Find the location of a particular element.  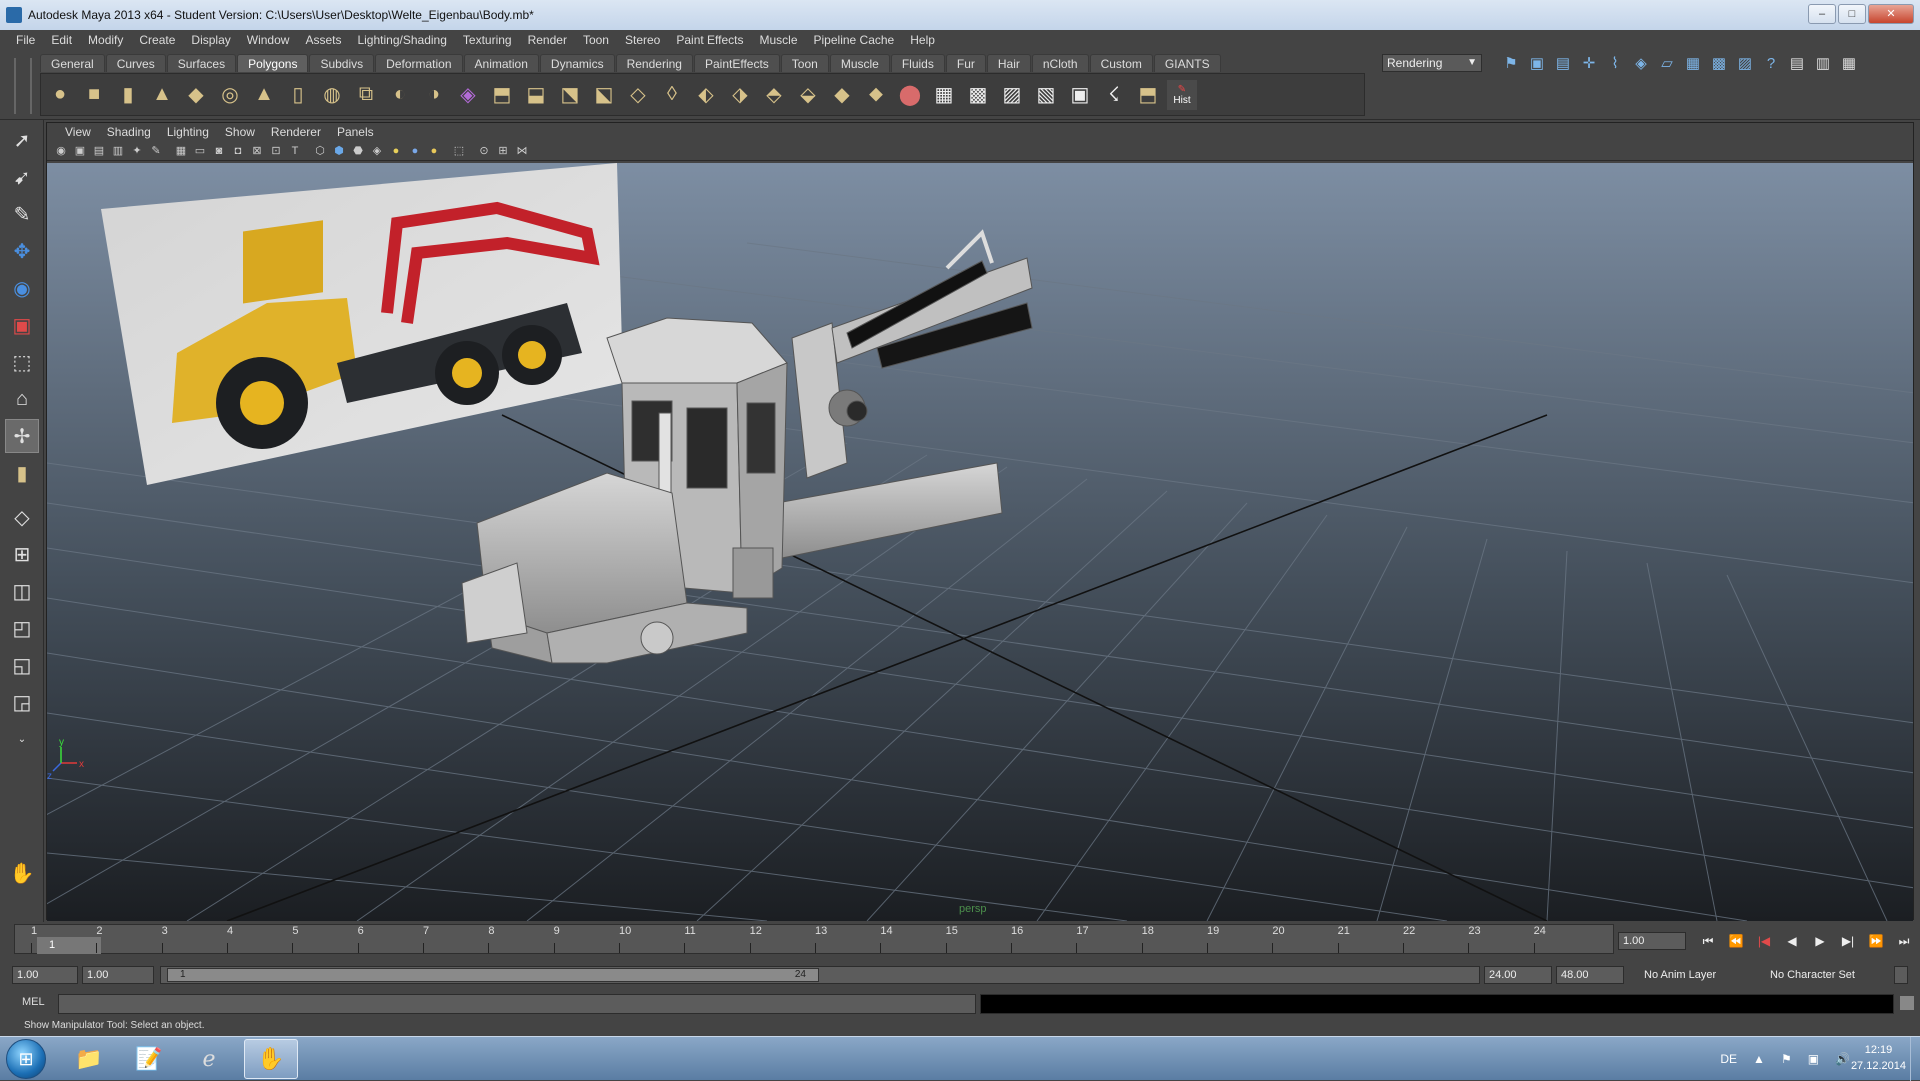

cylindrical-mapping-icon: ▩ is located at coordinates (978, 95).